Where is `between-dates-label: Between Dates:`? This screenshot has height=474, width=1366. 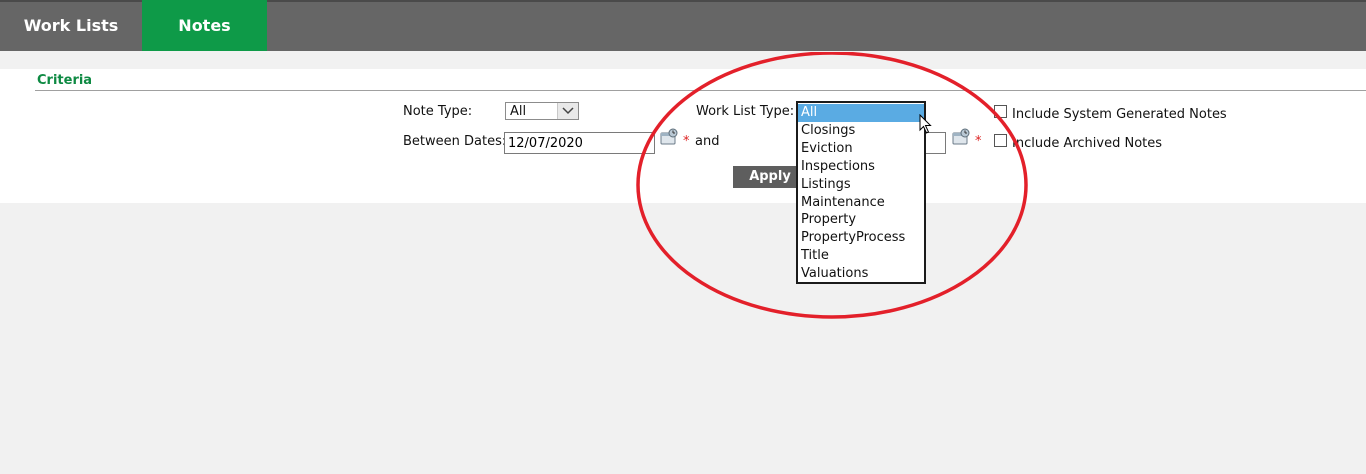 between-dates-label: Between Dates: is located at coordinates (455, 141).